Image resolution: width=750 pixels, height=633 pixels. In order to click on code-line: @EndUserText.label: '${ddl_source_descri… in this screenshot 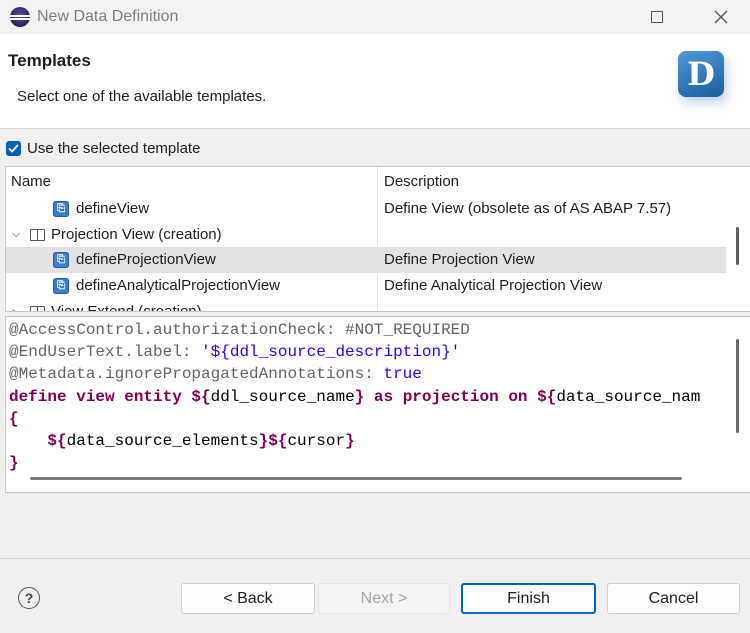, I will do `click(235, 352)`.